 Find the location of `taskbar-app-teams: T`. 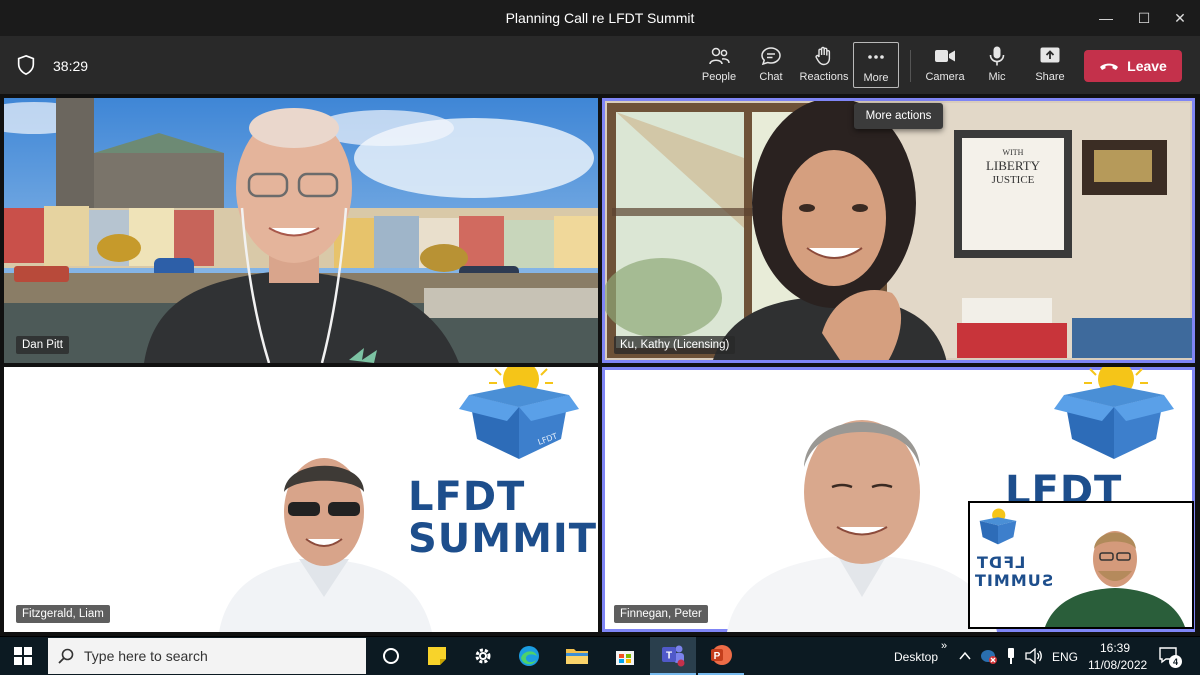

taskbar-app-teams: T is located at coordinates (673, 656).